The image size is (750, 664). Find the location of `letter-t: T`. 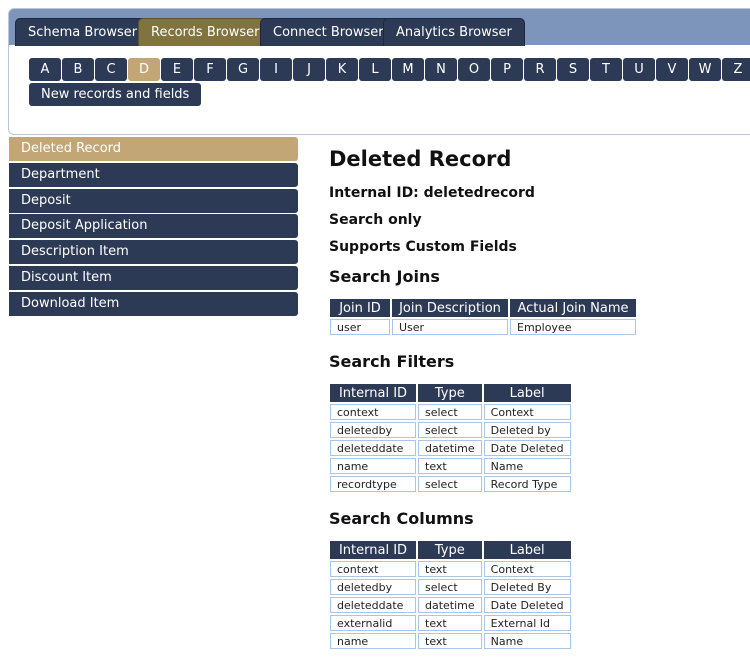

letter-t: T is located at coordinates (606, 69).